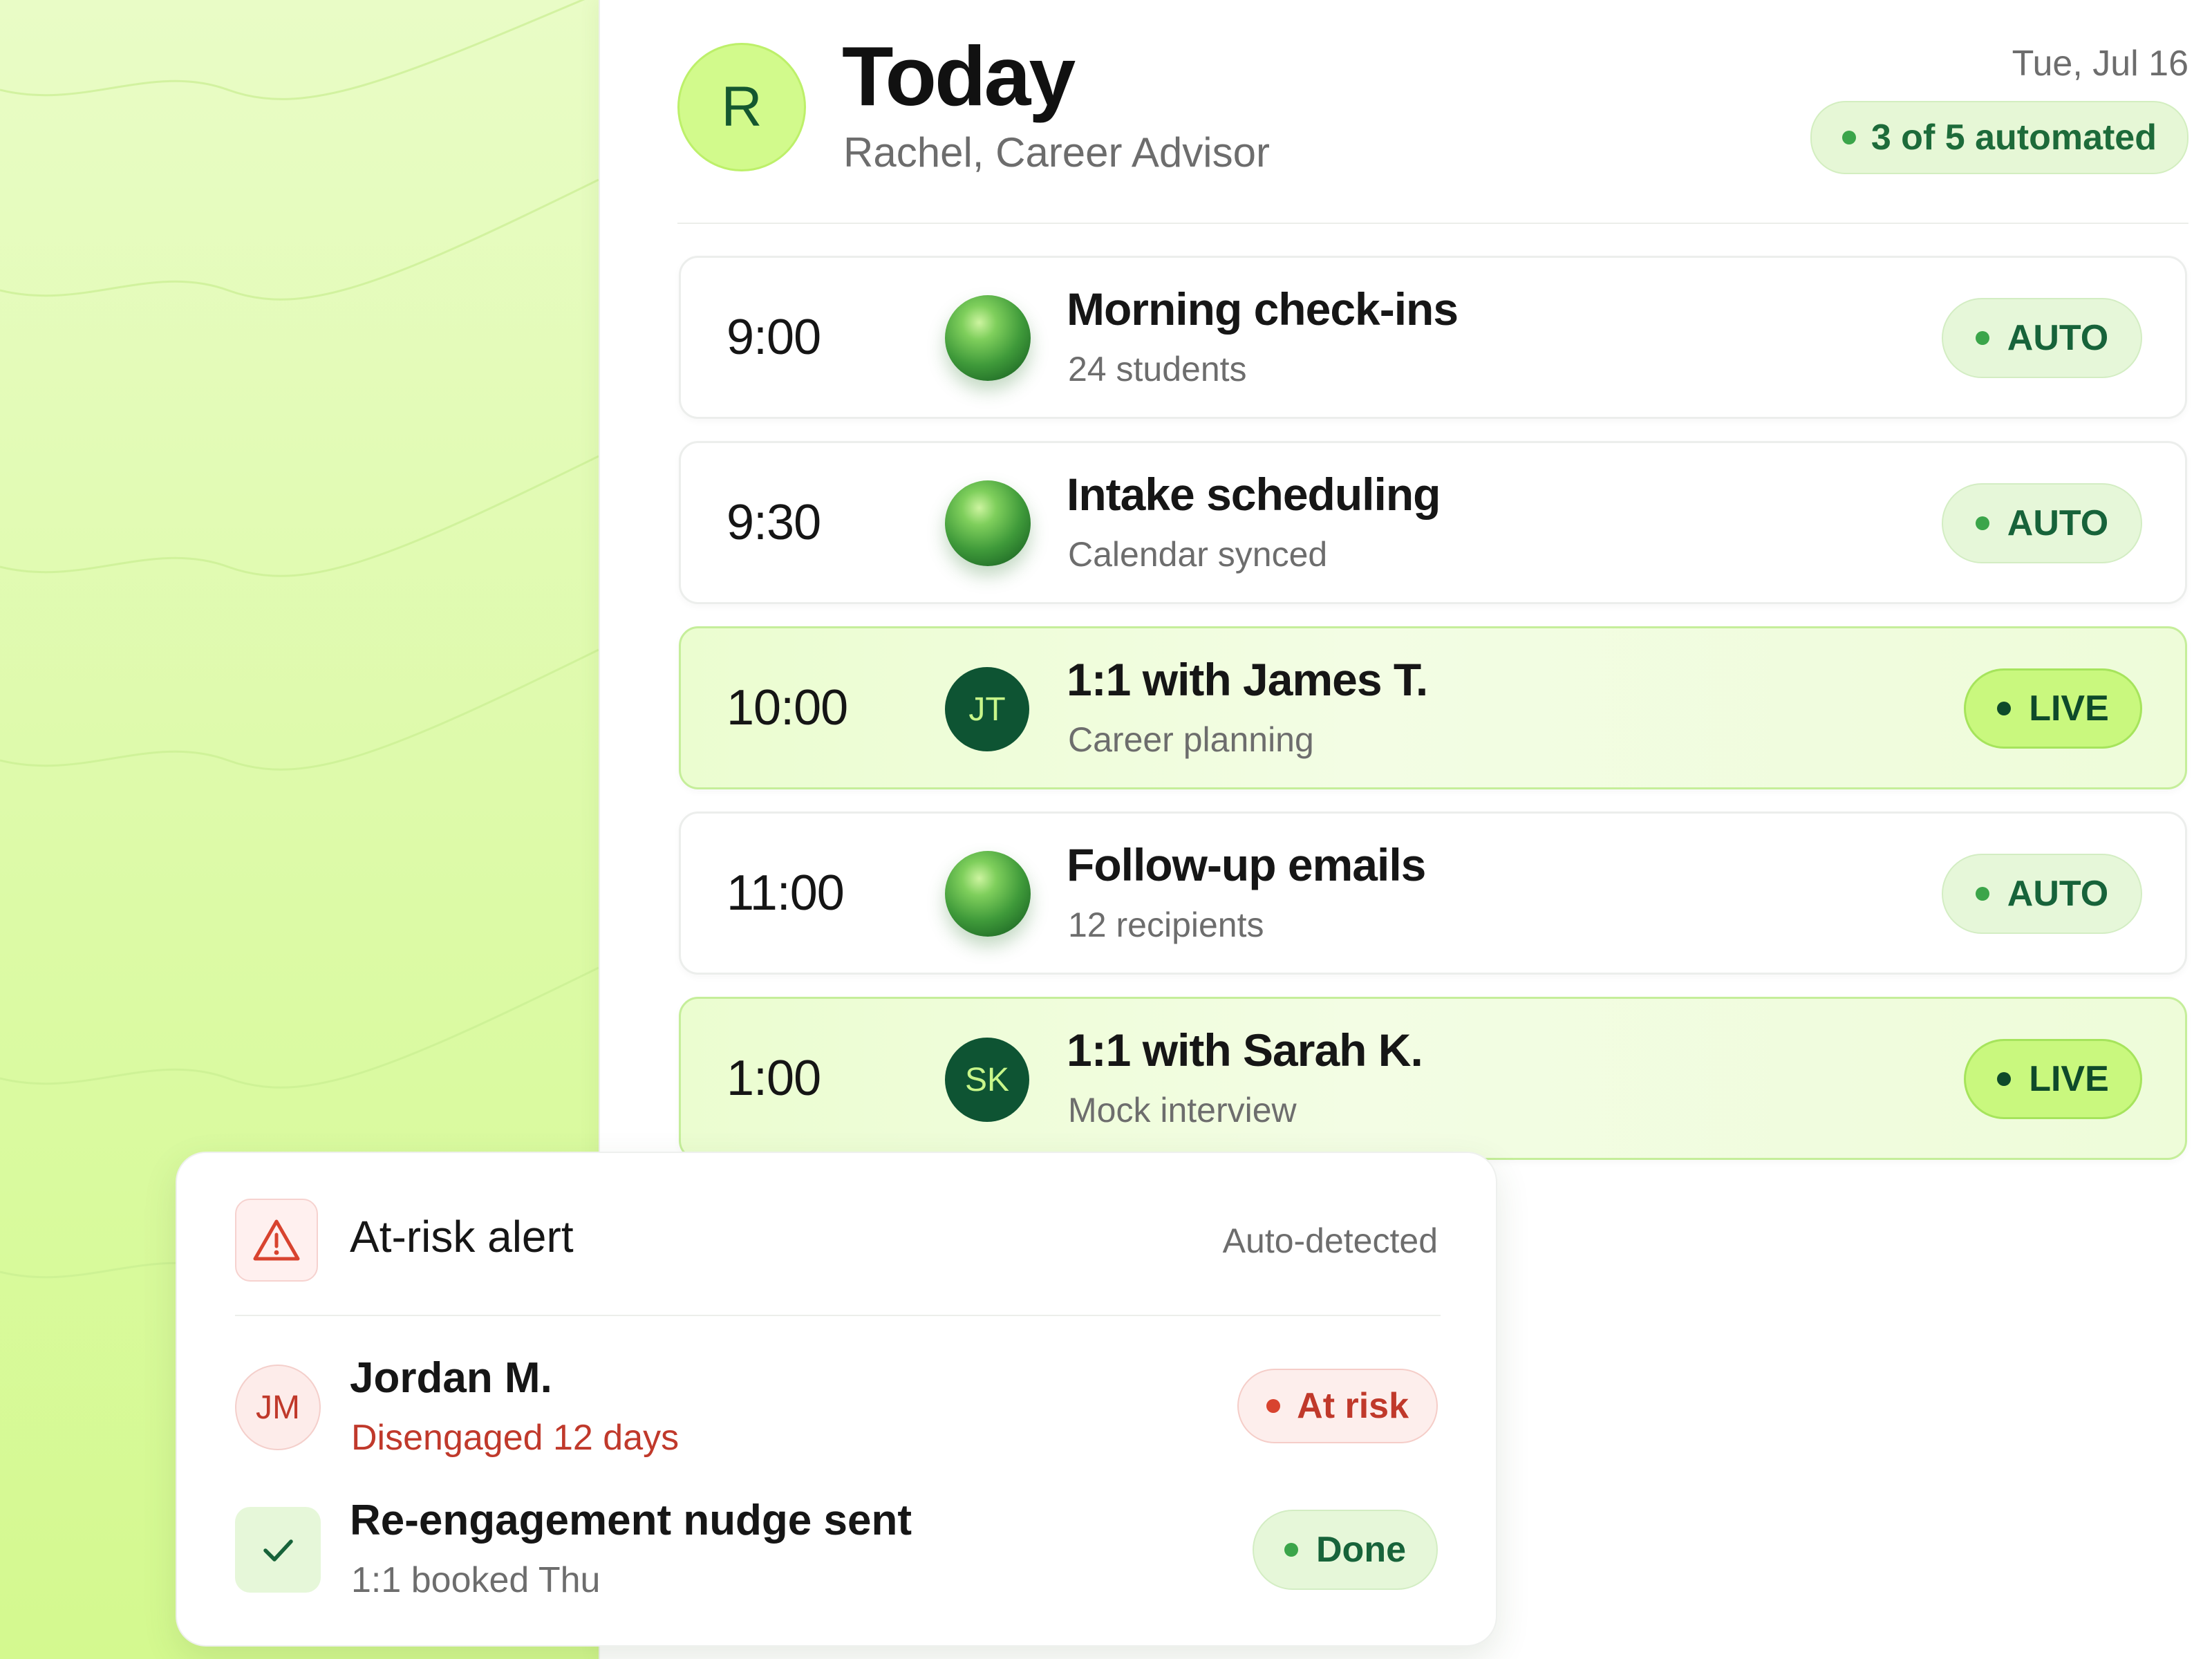  I want to click on schedule-title: 1:1 with James T., so click(1248, 679).